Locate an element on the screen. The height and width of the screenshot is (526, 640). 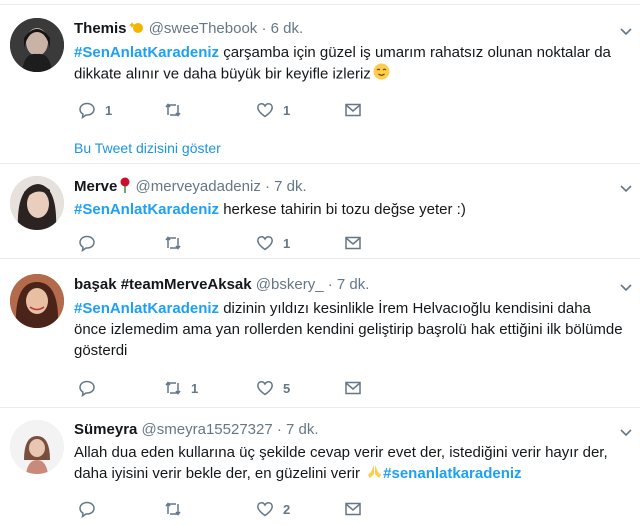
user-handle: @merveyadadeniz is located at coordinates (198, 186).